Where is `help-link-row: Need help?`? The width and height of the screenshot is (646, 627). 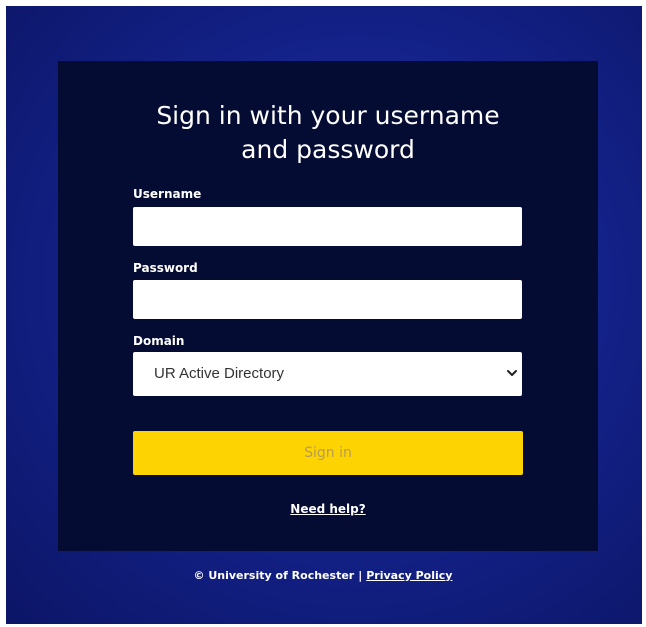
help-link-row: Need help? is located at coordinates (328, 509).